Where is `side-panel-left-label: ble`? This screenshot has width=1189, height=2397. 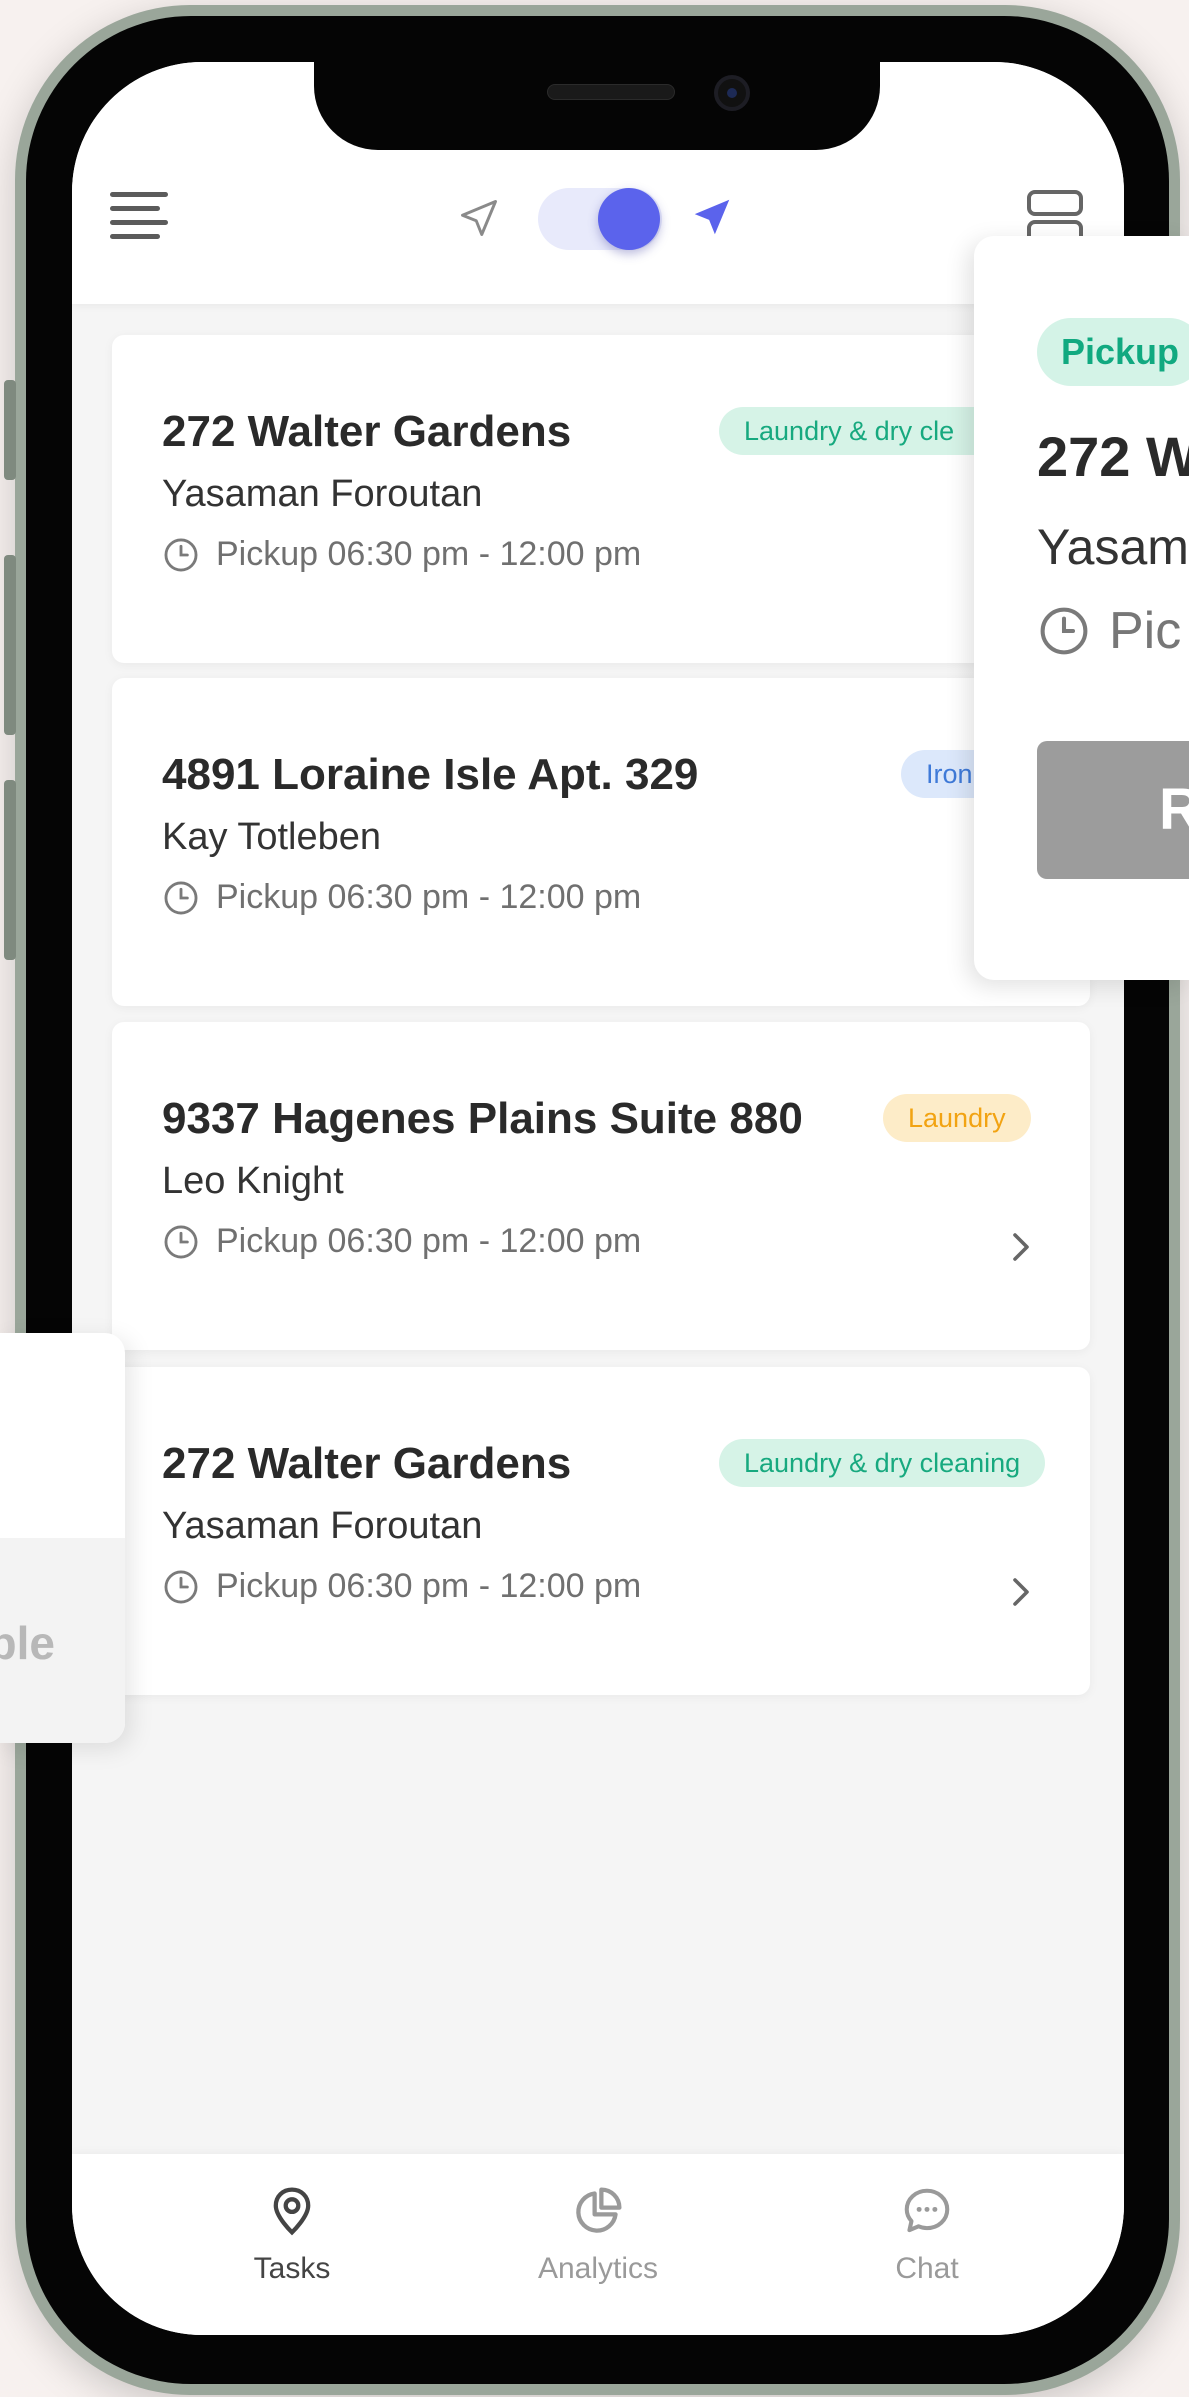
side-panel-left-label: ble is located at coordinates (27, 1643).